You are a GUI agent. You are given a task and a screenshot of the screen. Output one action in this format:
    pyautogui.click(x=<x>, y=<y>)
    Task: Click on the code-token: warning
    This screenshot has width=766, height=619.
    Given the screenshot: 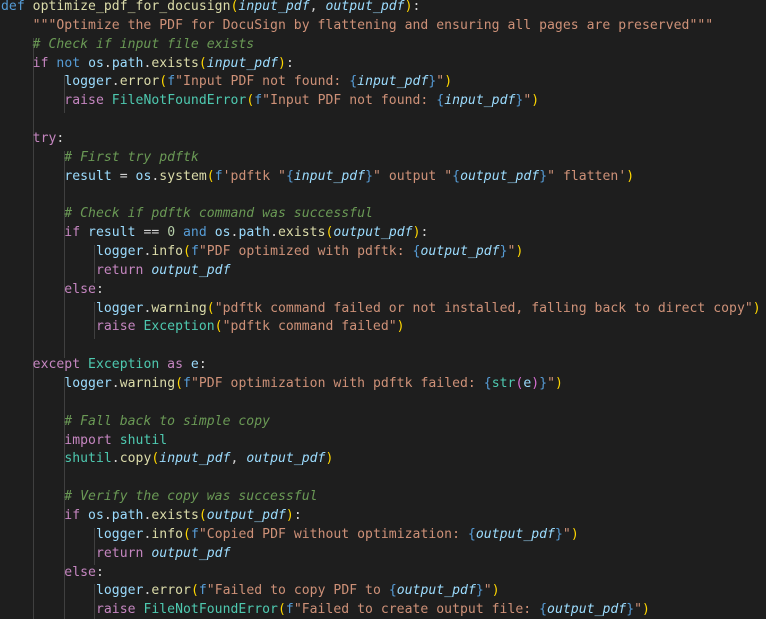 What is the action you would take?
    pyautogui.click(x=179, y=308)
    